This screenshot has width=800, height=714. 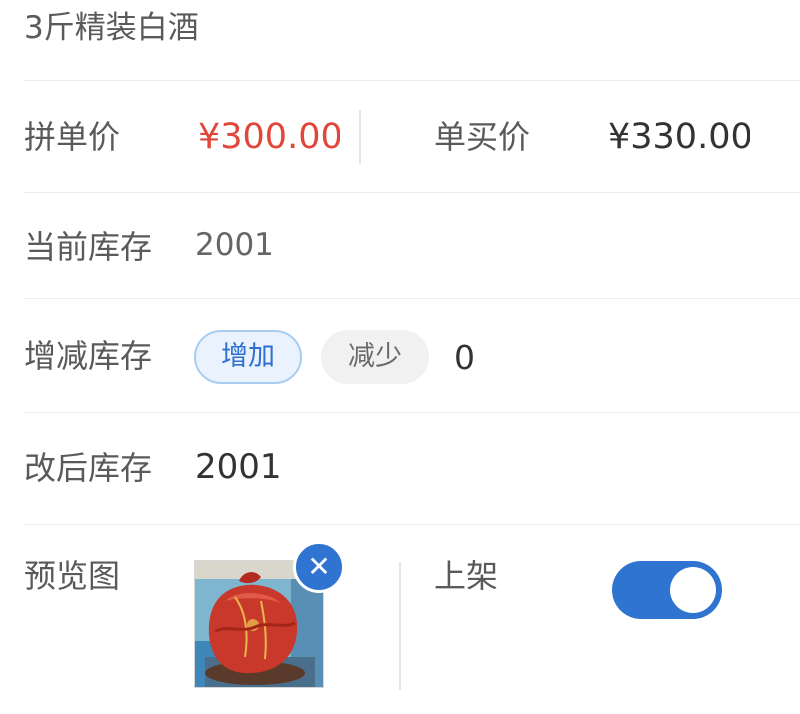 I want to click on preview-divider, so click(x=400, y=626).